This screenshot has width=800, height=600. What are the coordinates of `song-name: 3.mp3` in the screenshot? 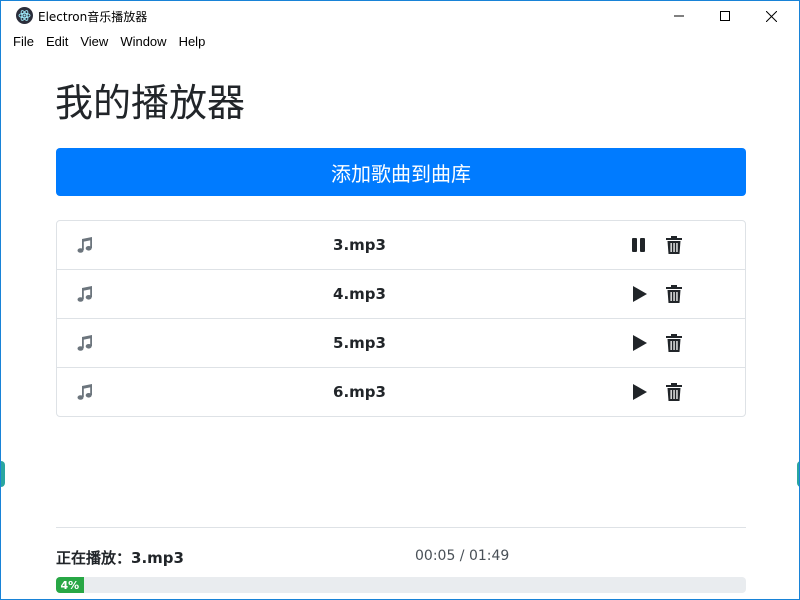 It's located at (359, 245).